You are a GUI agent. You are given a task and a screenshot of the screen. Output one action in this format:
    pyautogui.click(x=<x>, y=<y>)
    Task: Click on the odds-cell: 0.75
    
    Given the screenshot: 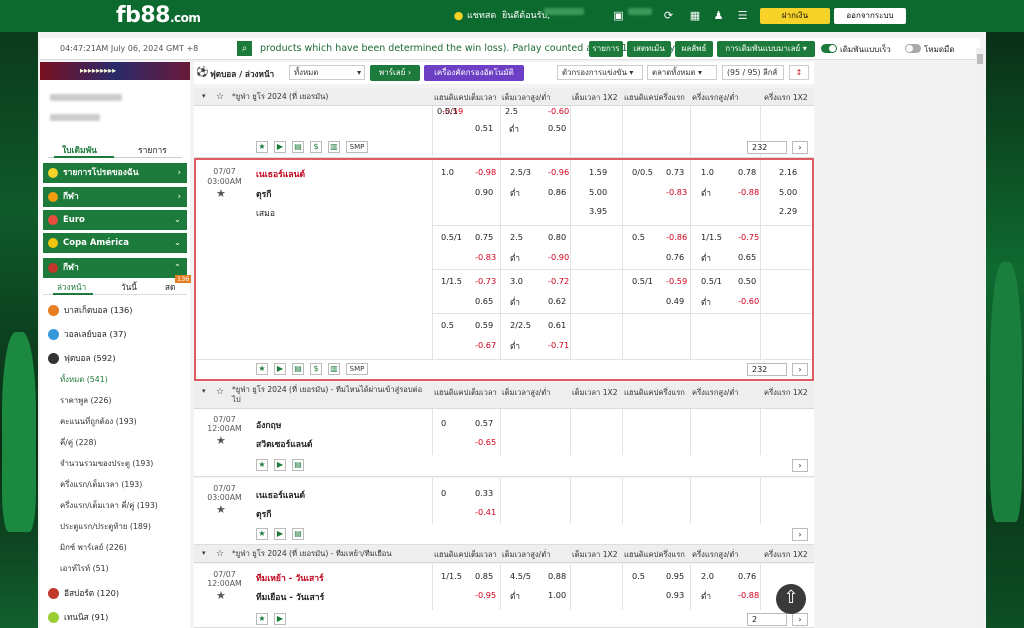 What is the action you would take?
    pyautogui.click(x=484, y=237)
    